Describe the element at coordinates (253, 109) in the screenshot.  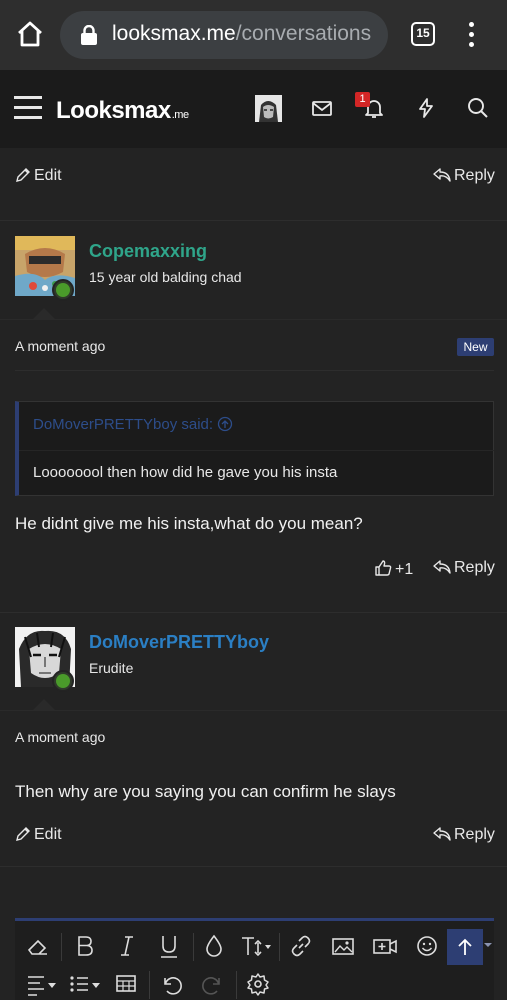
I see `site-header: Looksmax.me 1` at that location.